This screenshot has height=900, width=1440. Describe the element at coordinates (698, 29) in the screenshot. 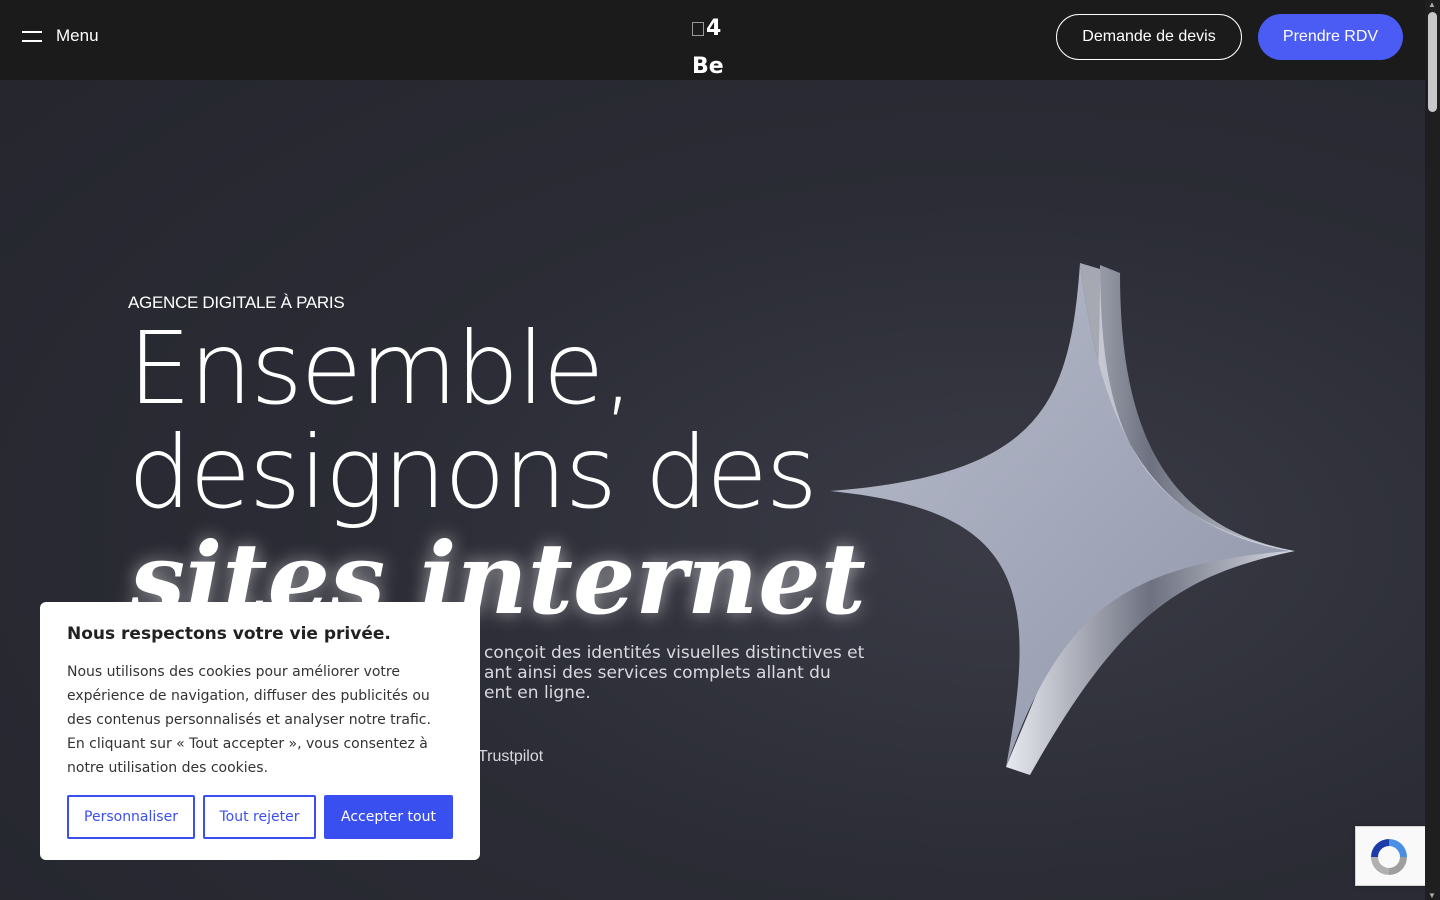

I see `broken-image-icon` at that location.